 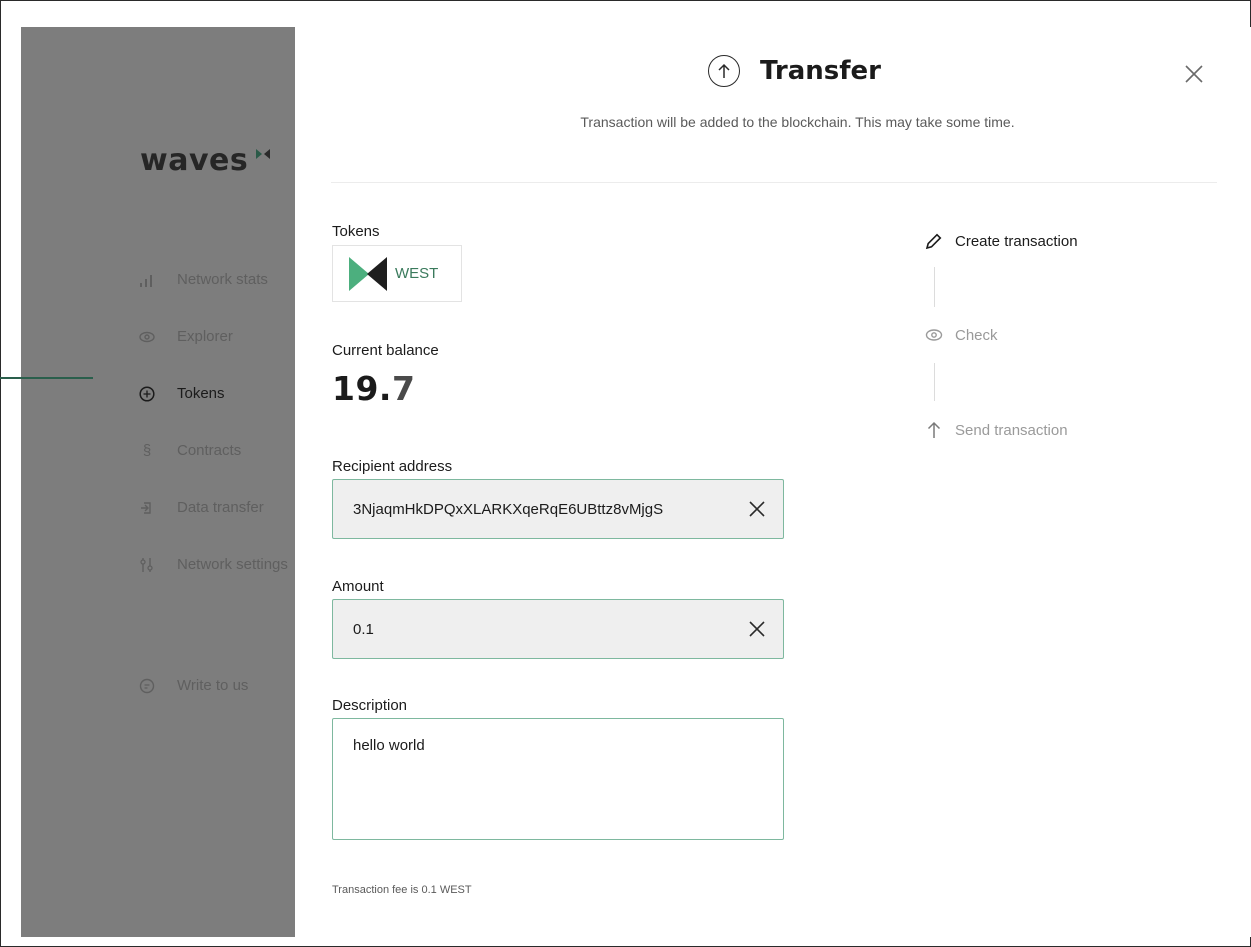 I want to click on step-send-transaction: Send transaction, so click(x=996, y=430).